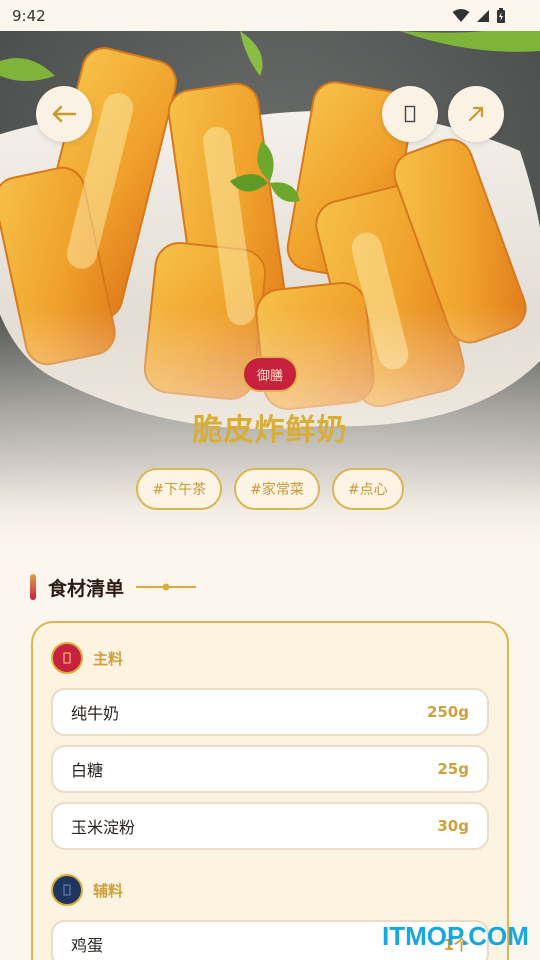 The image size is (540, 960). What do you see at coordinates (166, 587) in the screenshot?
I see `divider-ornament-icon` at bounding box center [166, 587].